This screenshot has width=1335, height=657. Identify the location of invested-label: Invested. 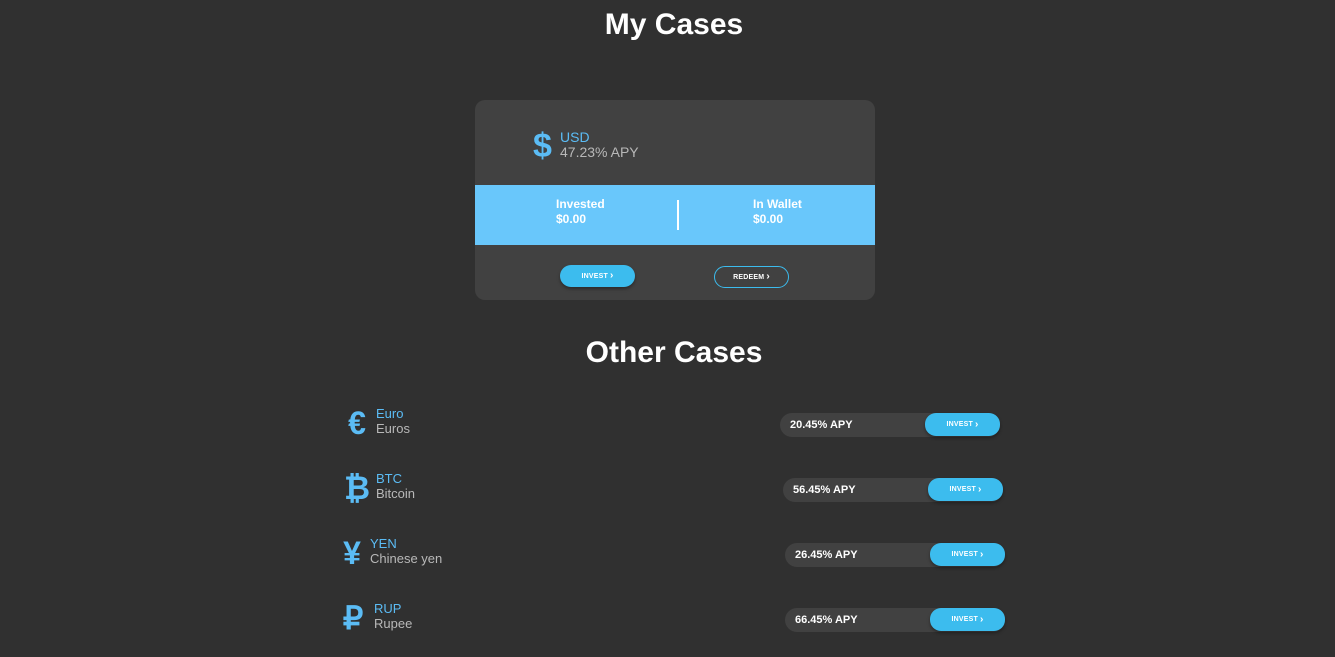
(580, 204).